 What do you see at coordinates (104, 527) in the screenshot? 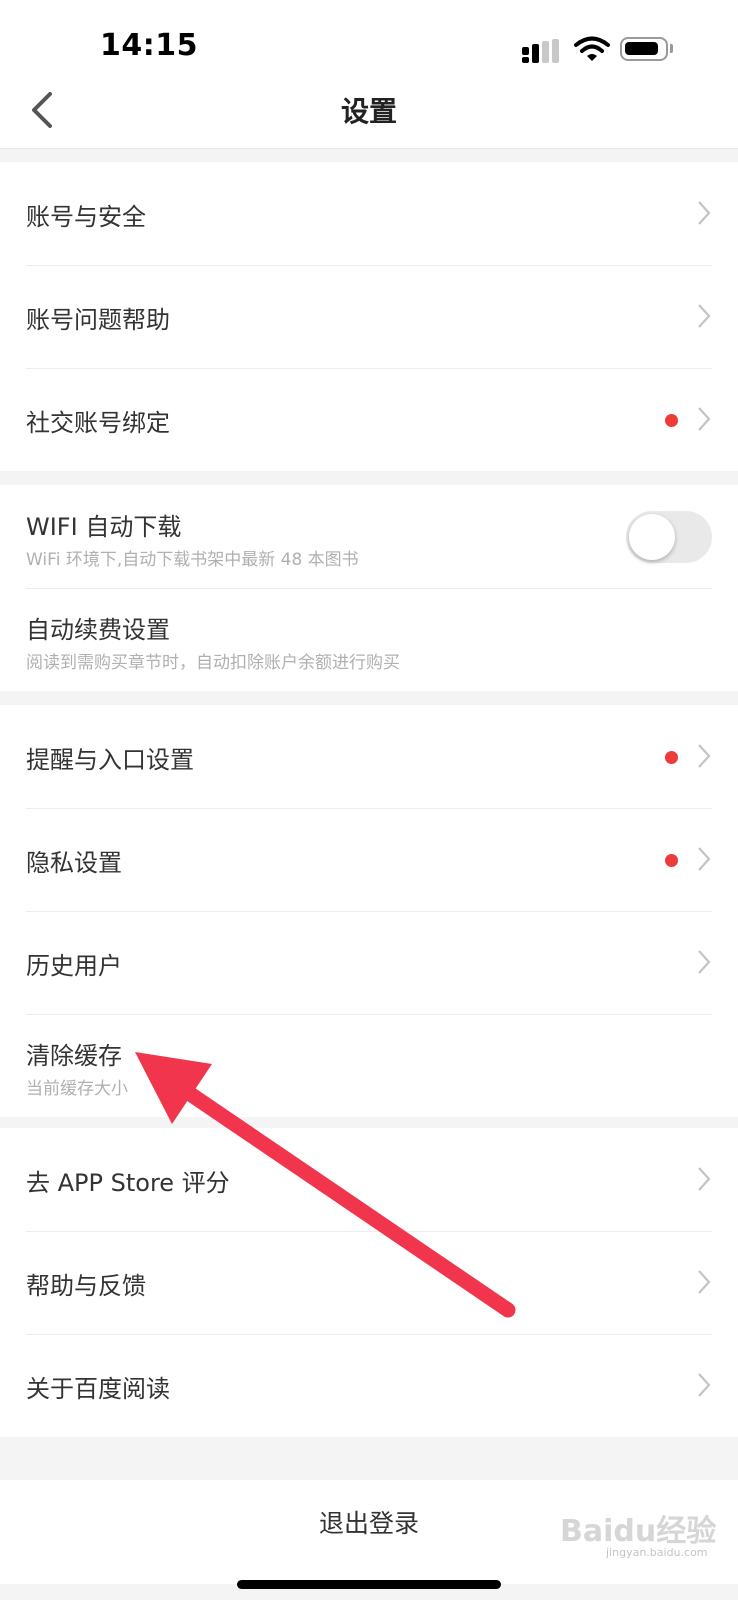
I see `row-label: WIFI 自动下载` at bounding box center [104, 527].